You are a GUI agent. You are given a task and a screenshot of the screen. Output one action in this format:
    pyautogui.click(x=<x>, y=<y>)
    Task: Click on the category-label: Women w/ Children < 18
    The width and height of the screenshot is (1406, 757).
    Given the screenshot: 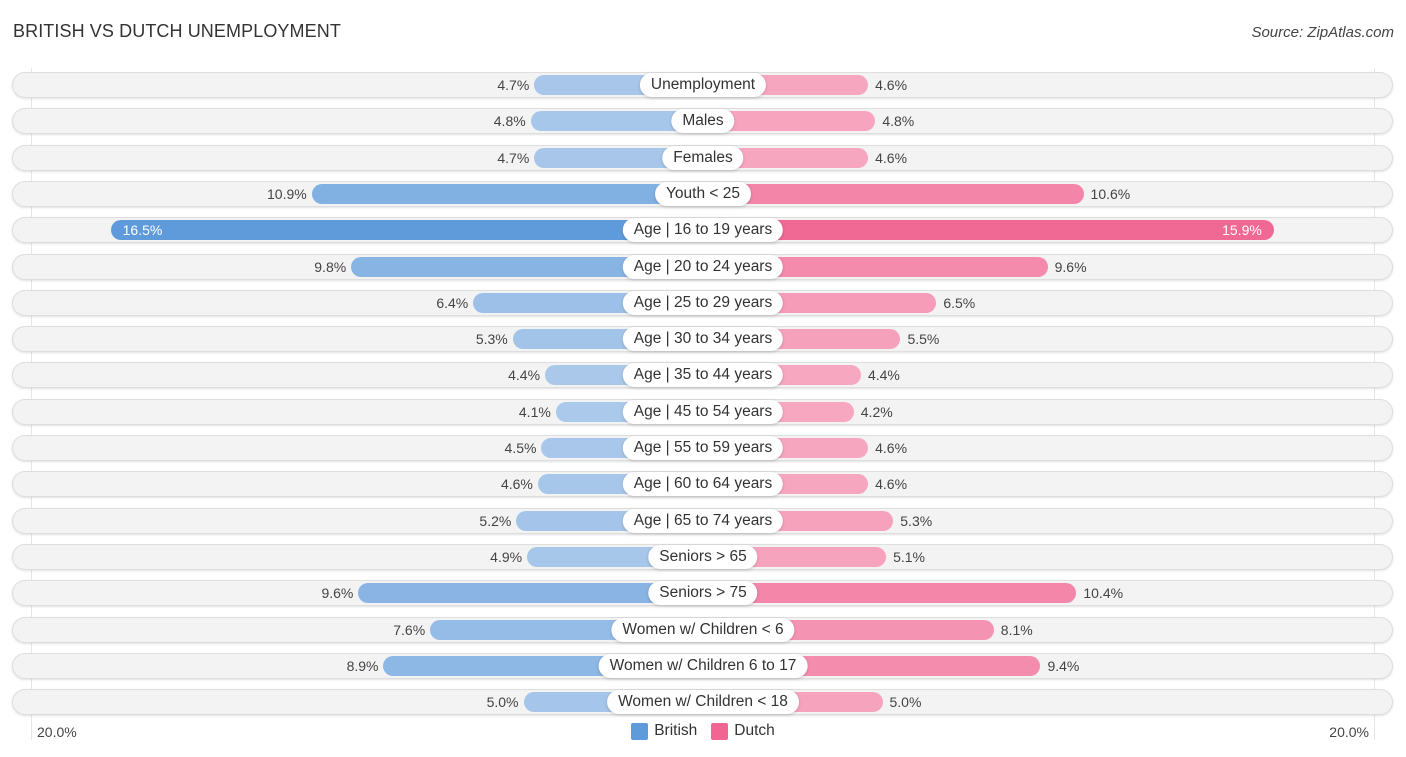 What is the action you would take?
    pyautogui.click(x=703, y=702)
    